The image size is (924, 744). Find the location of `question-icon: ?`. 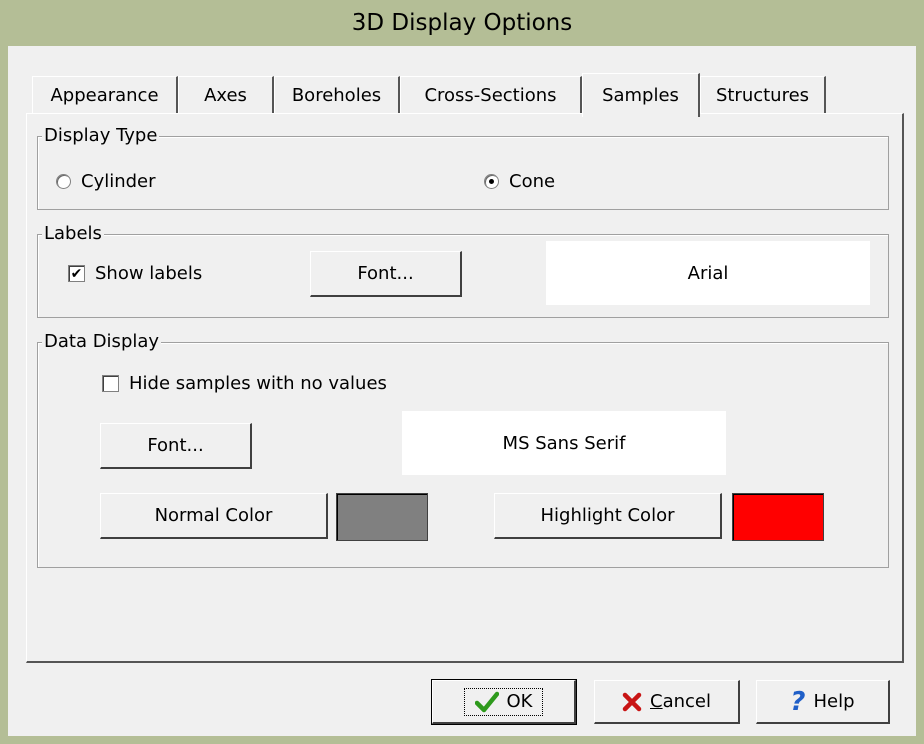

question-icon: ? is located at coordinates (798, 701).